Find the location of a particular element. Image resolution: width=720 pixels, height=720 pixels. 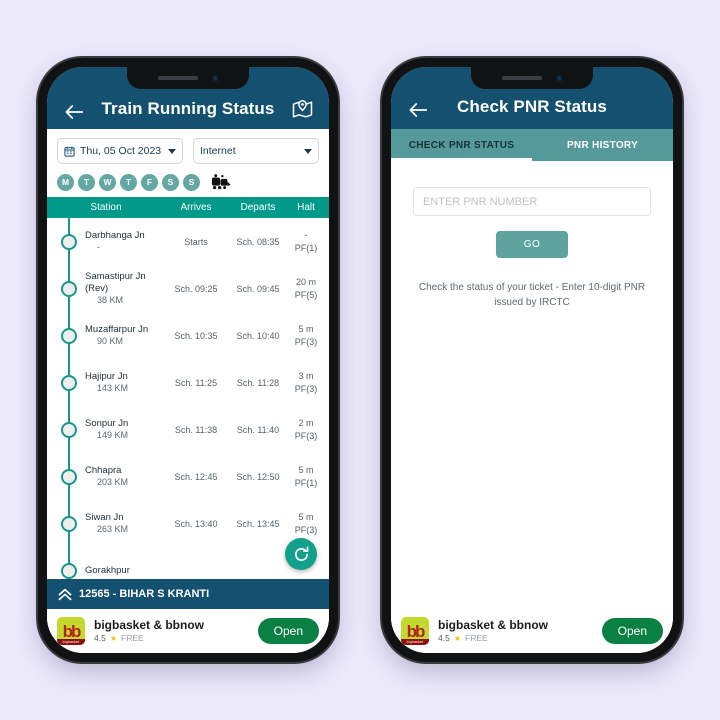

station-arrives: Sch. 11:38 is located at coordinates (196, 429).